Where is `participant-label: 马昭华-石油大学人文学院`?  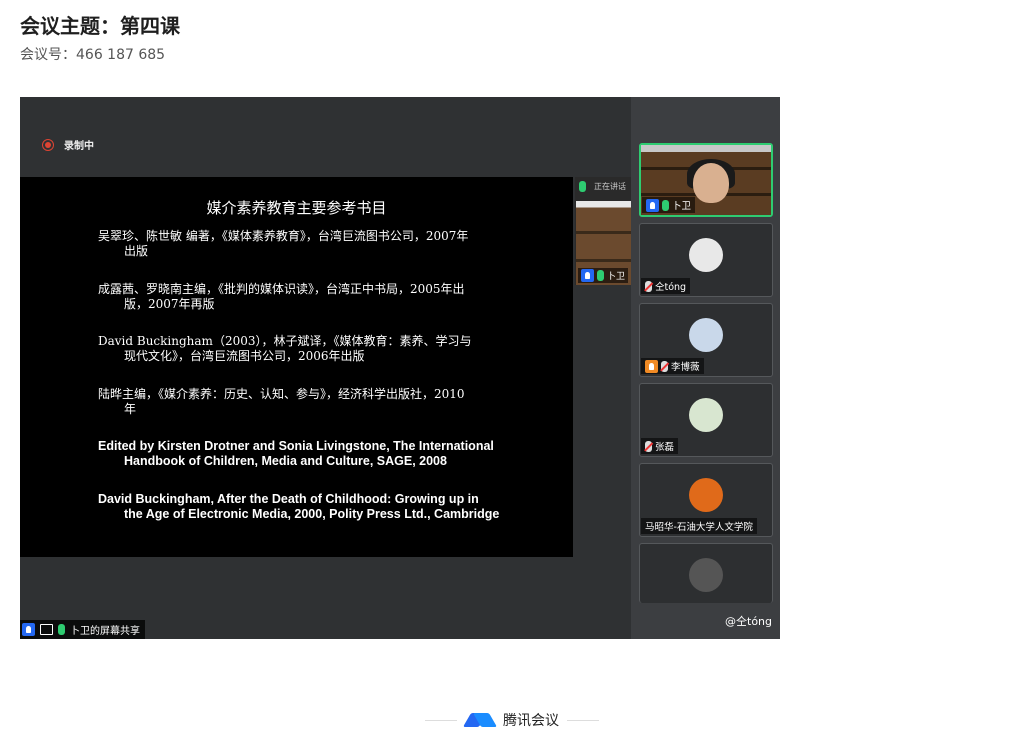
participant-label: 马昭华-石油大学人文学院 is located at coordinates (699, 526).